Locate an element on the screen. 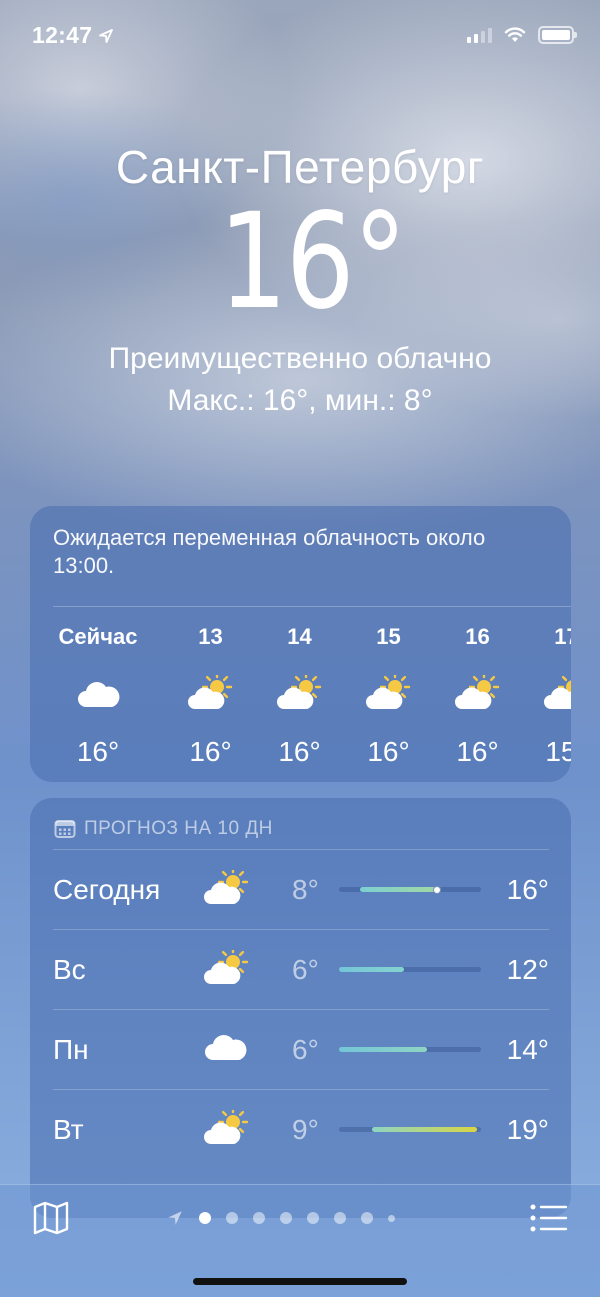 This screenshot has width=600, height=1297. weather-condition: Преимущественно облачно is located at coordinates (300, 358).